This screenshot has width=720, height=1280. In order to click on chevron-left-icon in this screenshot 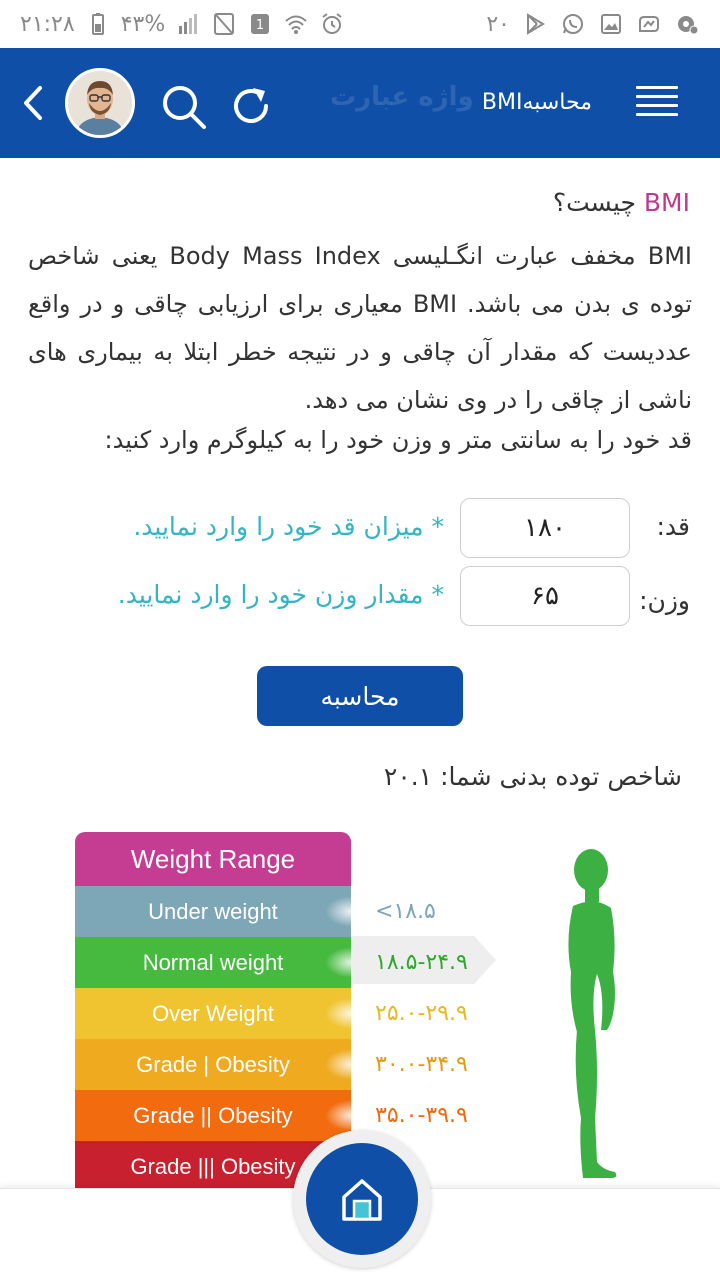, I will do `click(33, 103)`.